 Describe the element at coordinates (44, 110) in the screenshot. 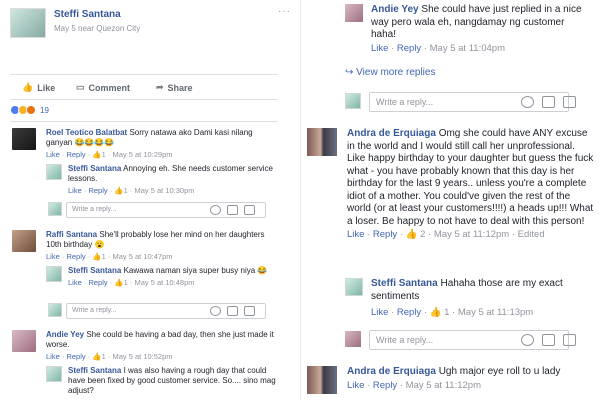

I see `reaction-count: 19` at that location.